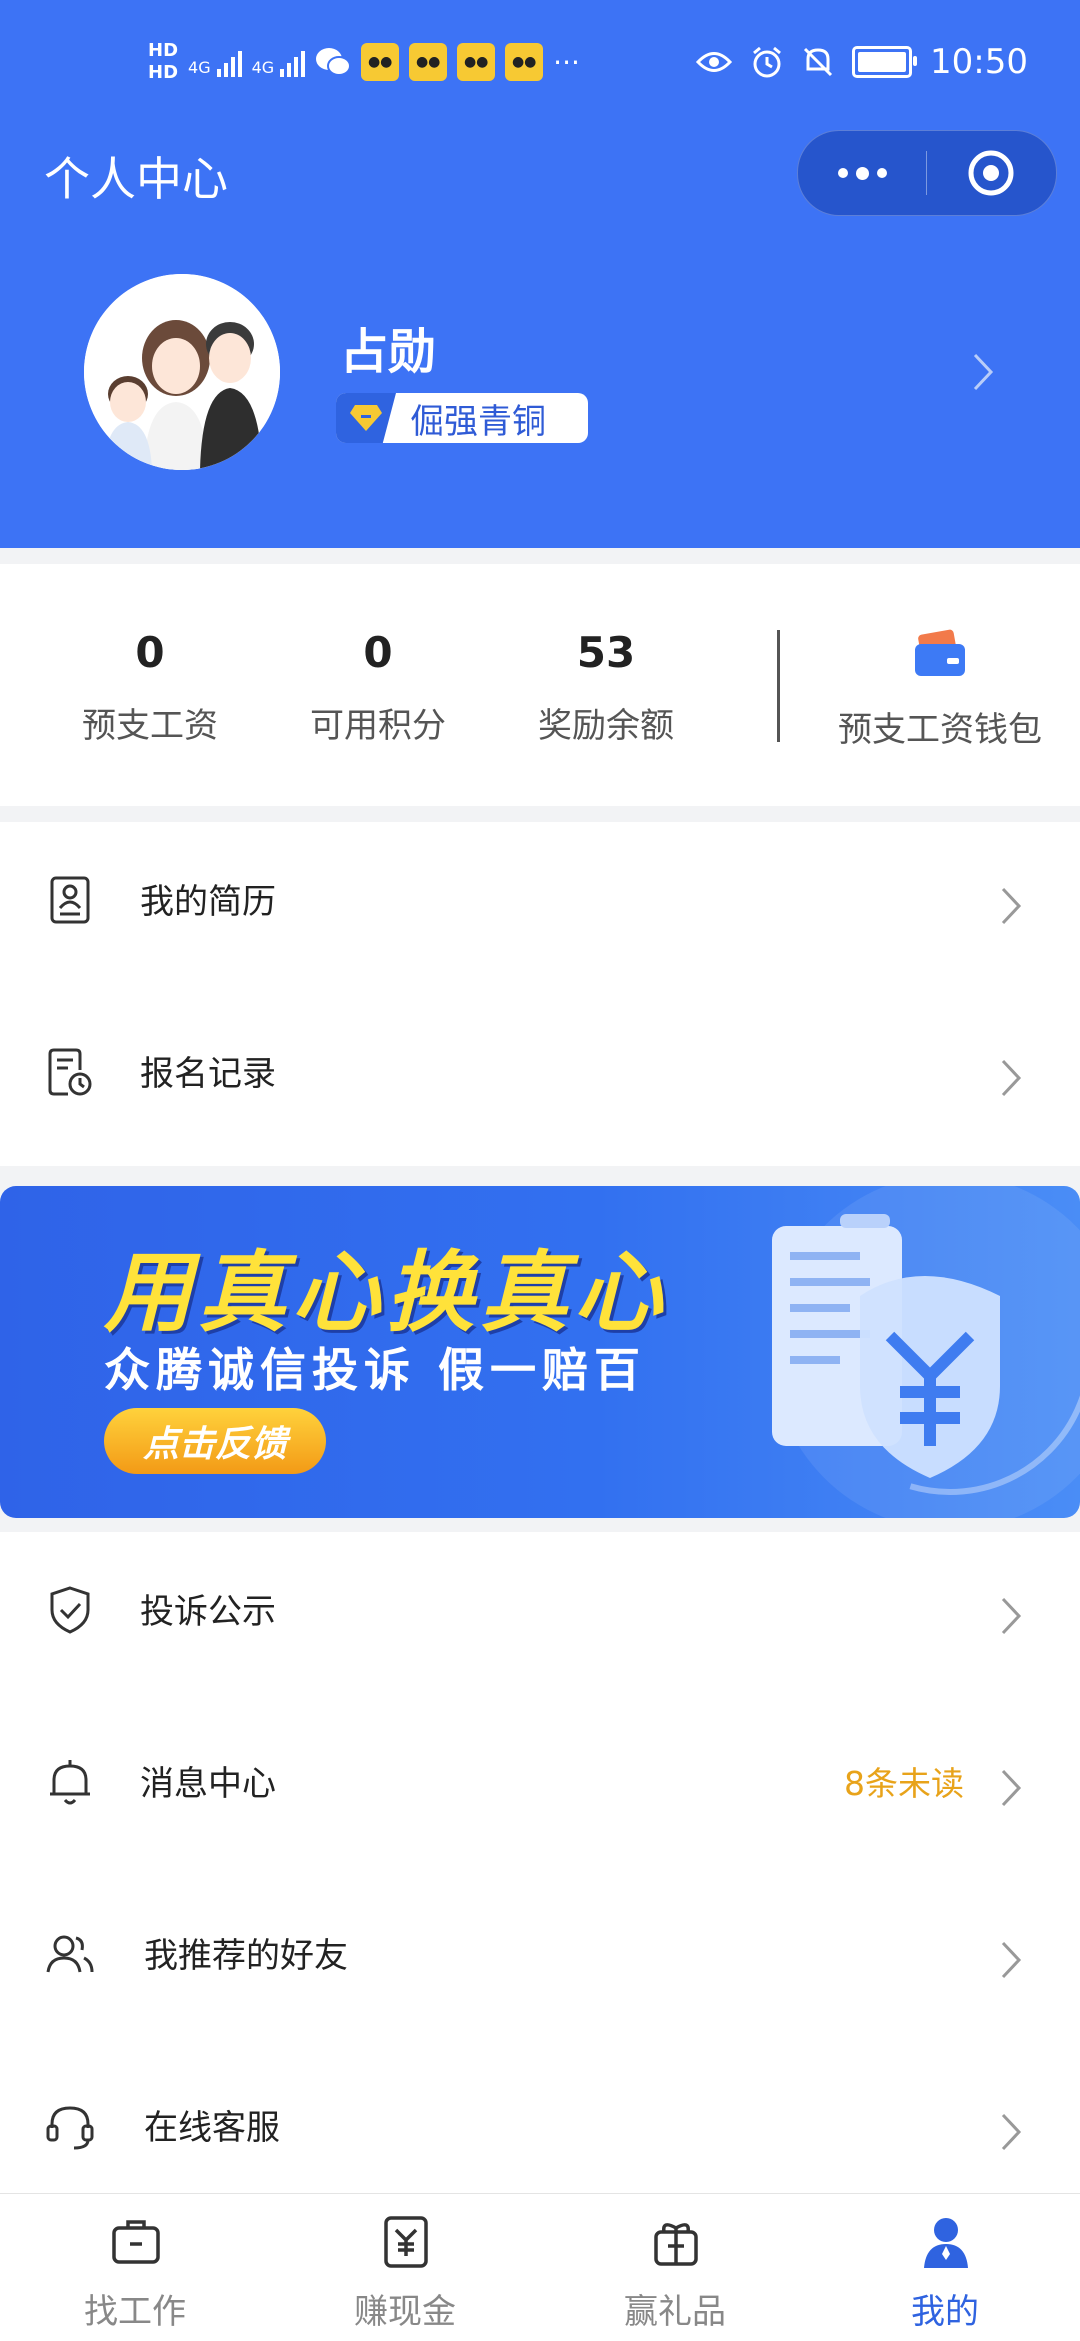 Image resolution: width=1080 pixels, height=2341 pixels. I want to click on tab-find-job: 找工作, so click(135, 2267).